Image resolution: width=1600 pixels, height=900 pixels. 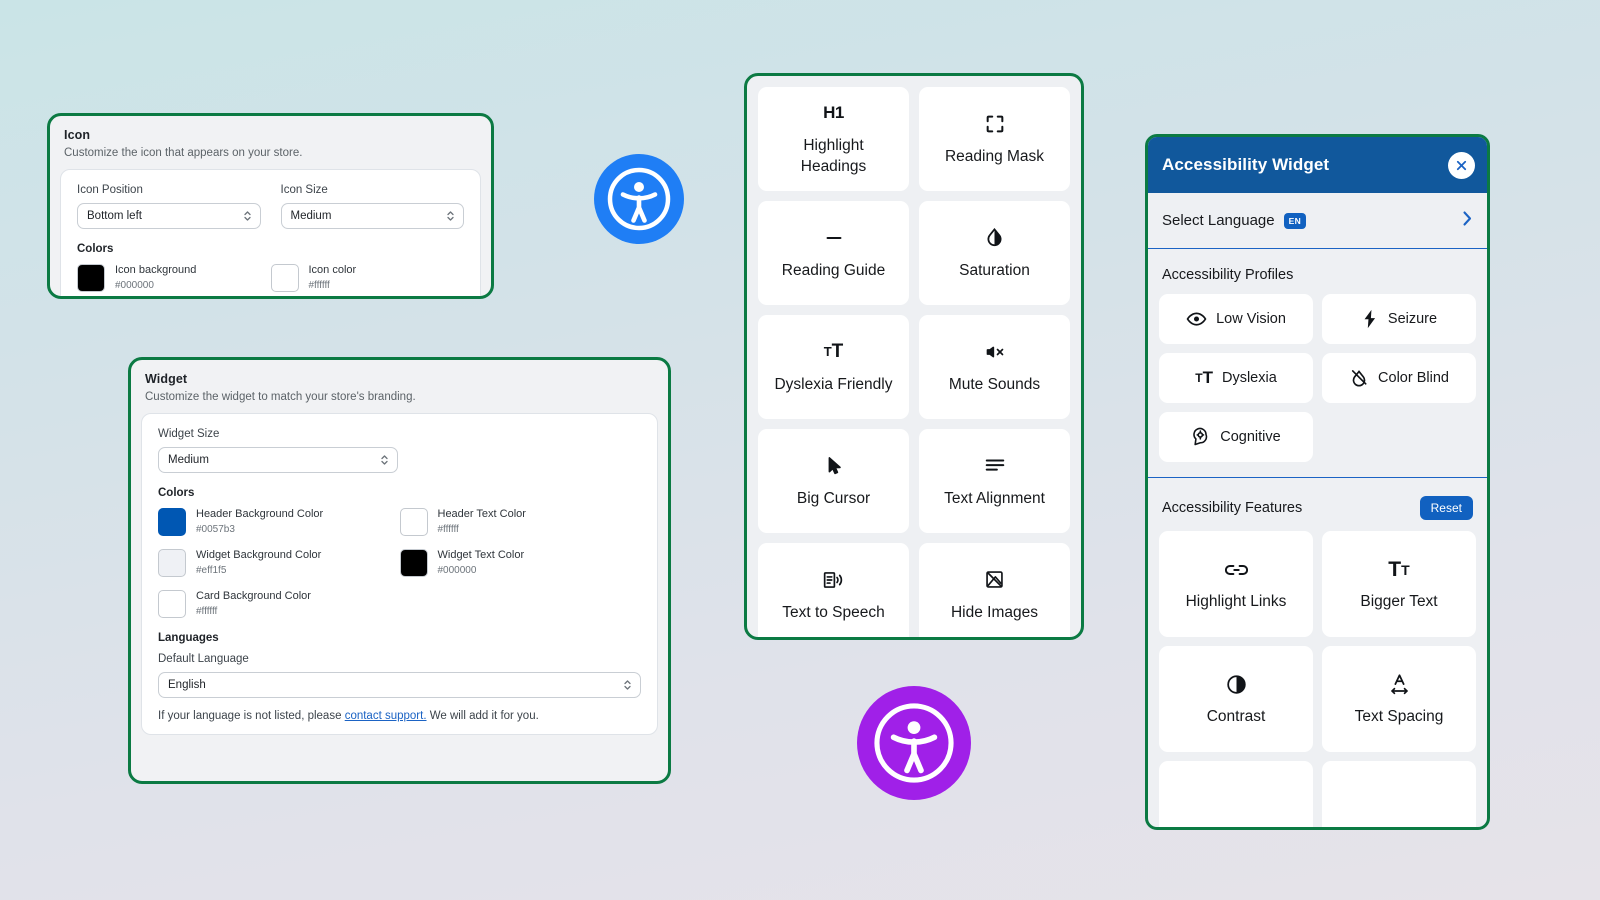 What do you see at coordinates (304, 190) in the screenshot?
I see `icon-size-label: Icon Size` at bounding box center [304, 190].